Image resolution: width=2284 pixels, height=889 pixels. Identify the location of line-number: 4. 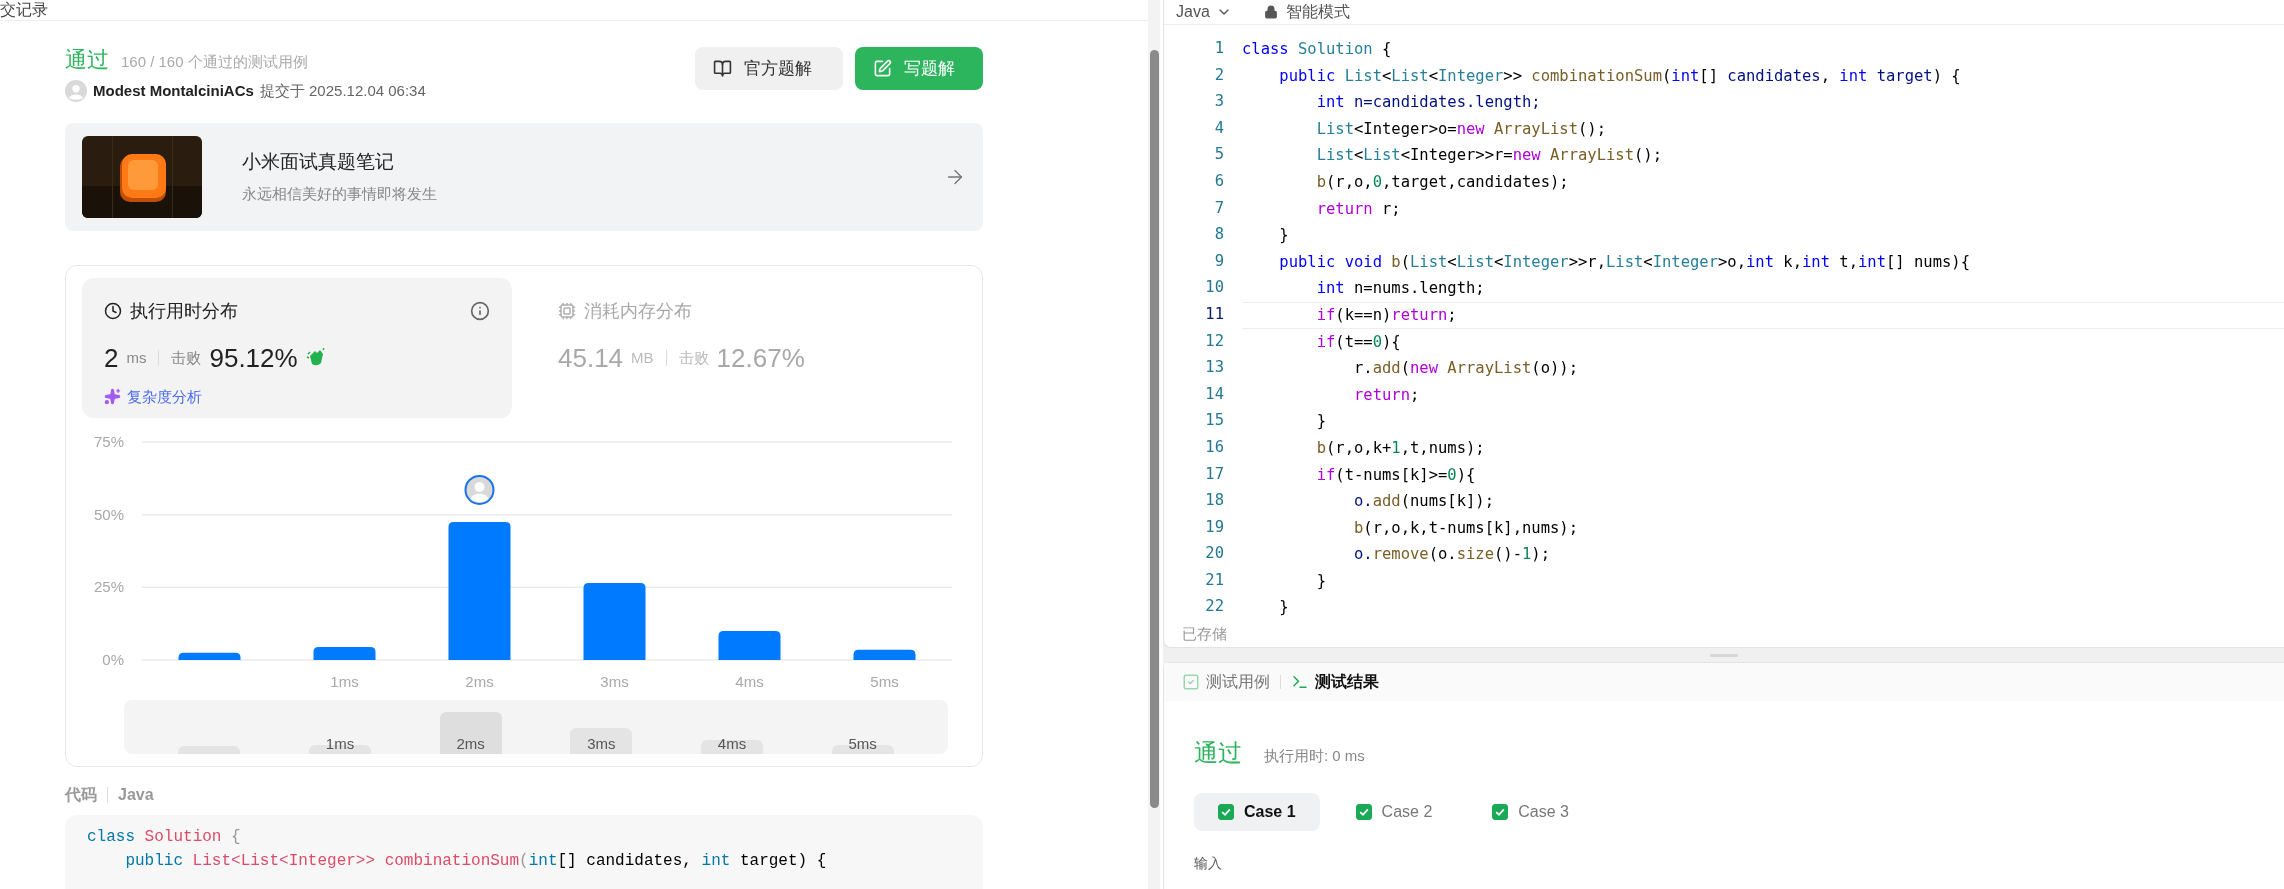
(1218, 128).